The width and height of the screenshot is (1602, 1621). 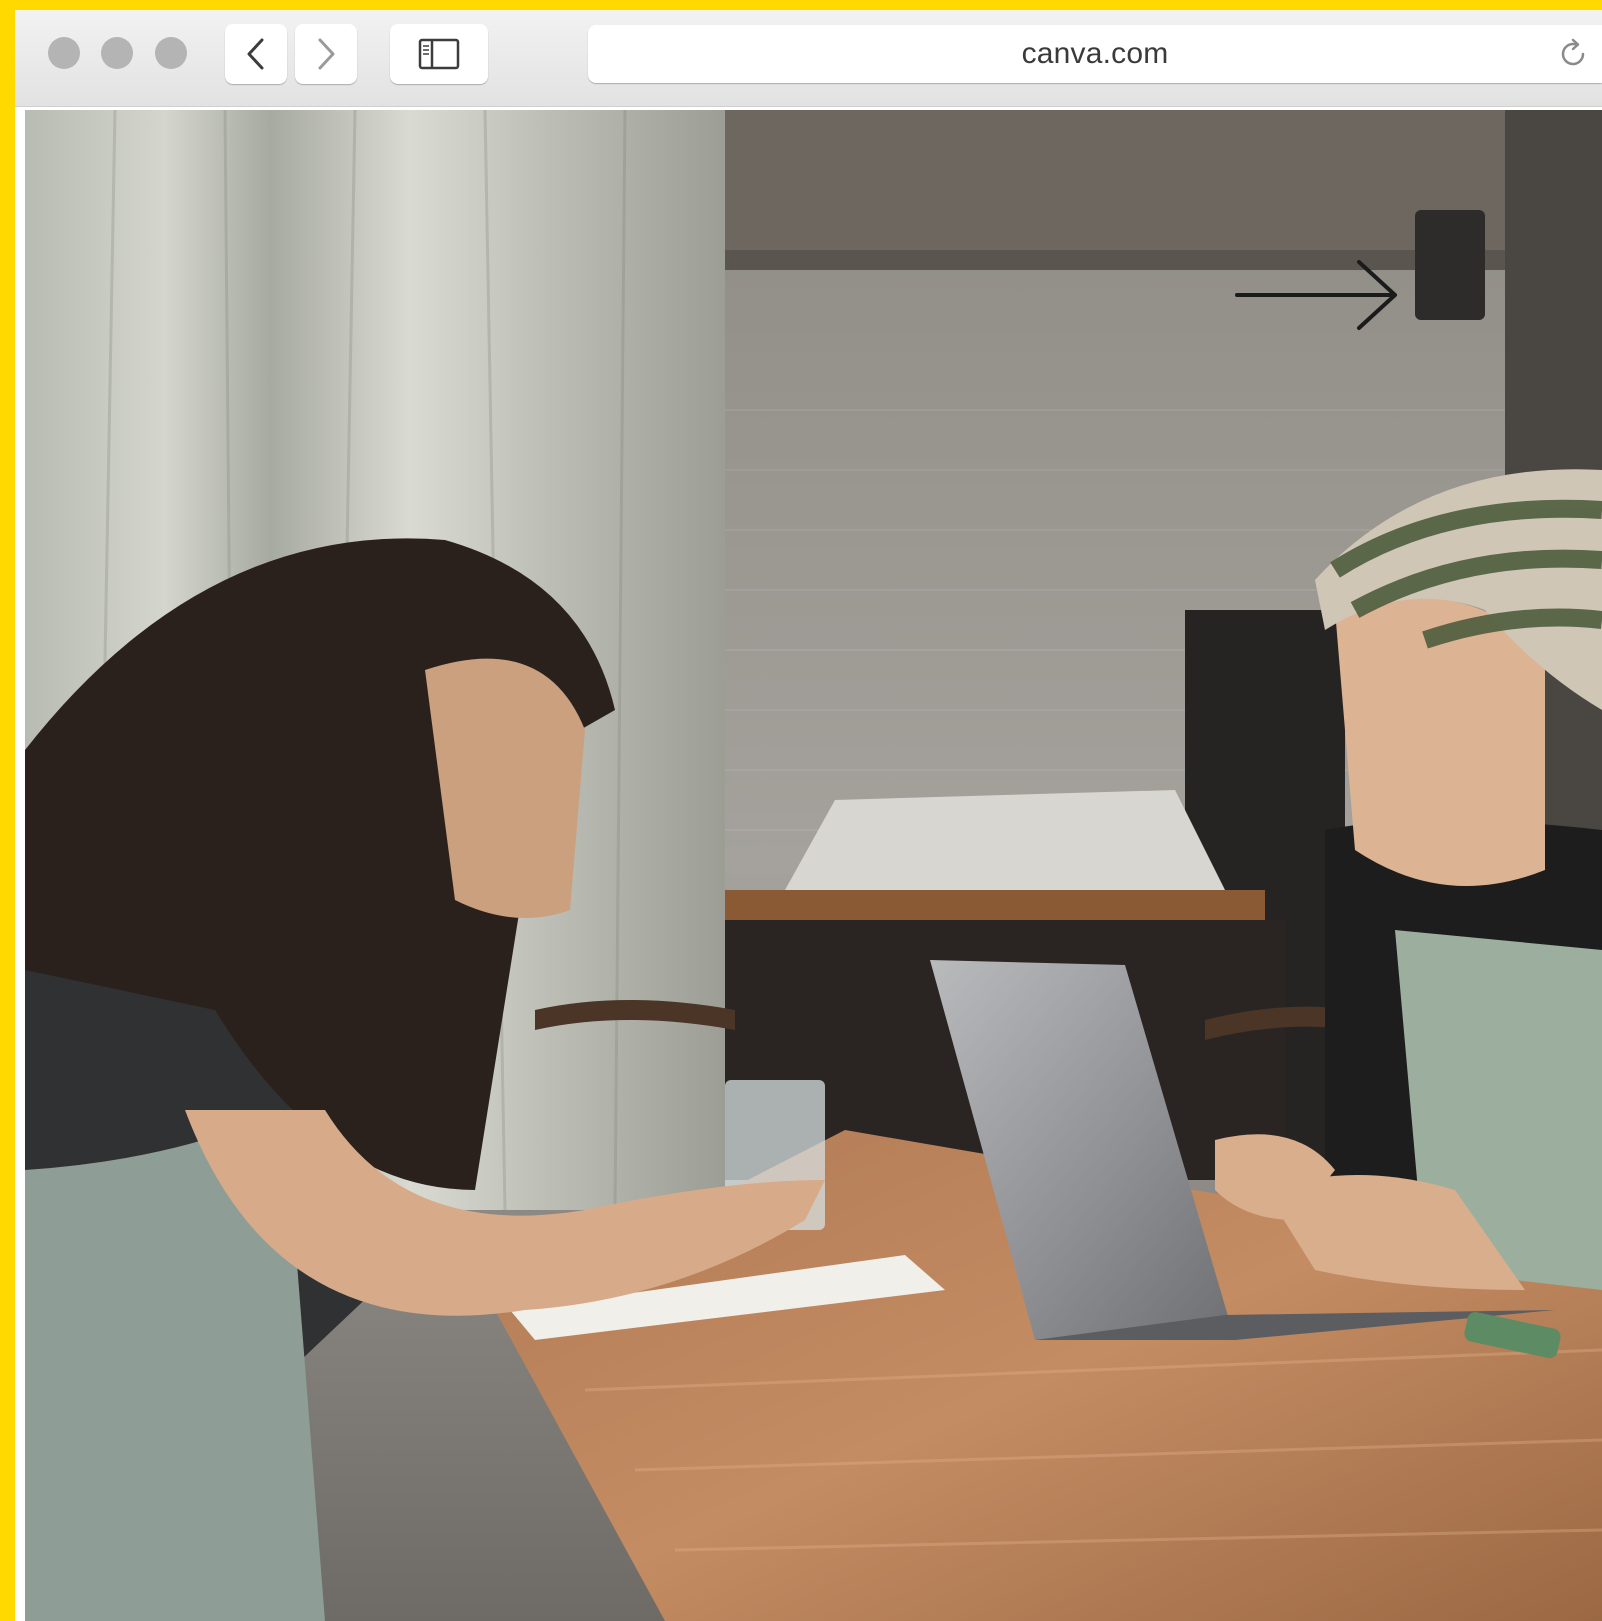 I want to click on close-button, so click(x=64, y=53).